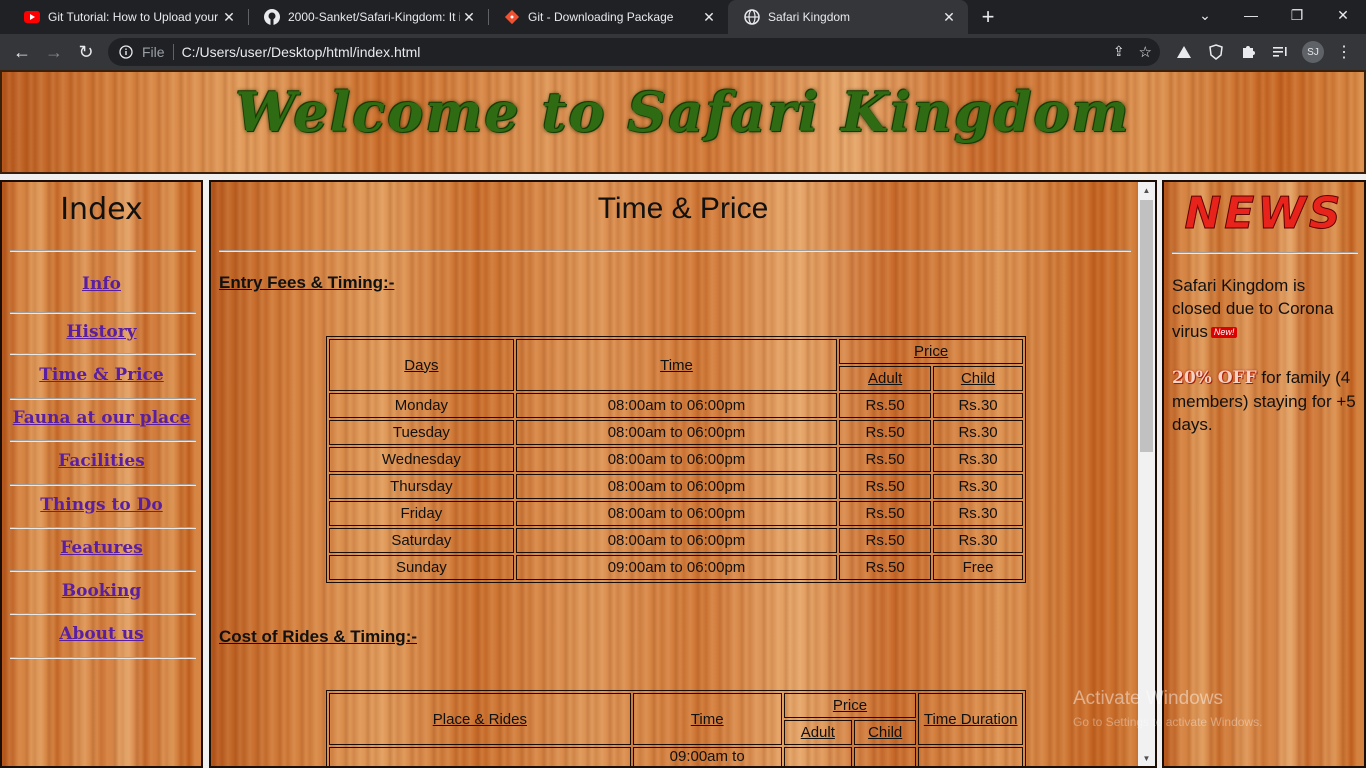 Image resolution: width=1366 pixels, height=768 pixels. What do you see at coordinates (101, 284) in the screenshot?
I see `nav-link-info: Info` at bounding box center [101, 284].